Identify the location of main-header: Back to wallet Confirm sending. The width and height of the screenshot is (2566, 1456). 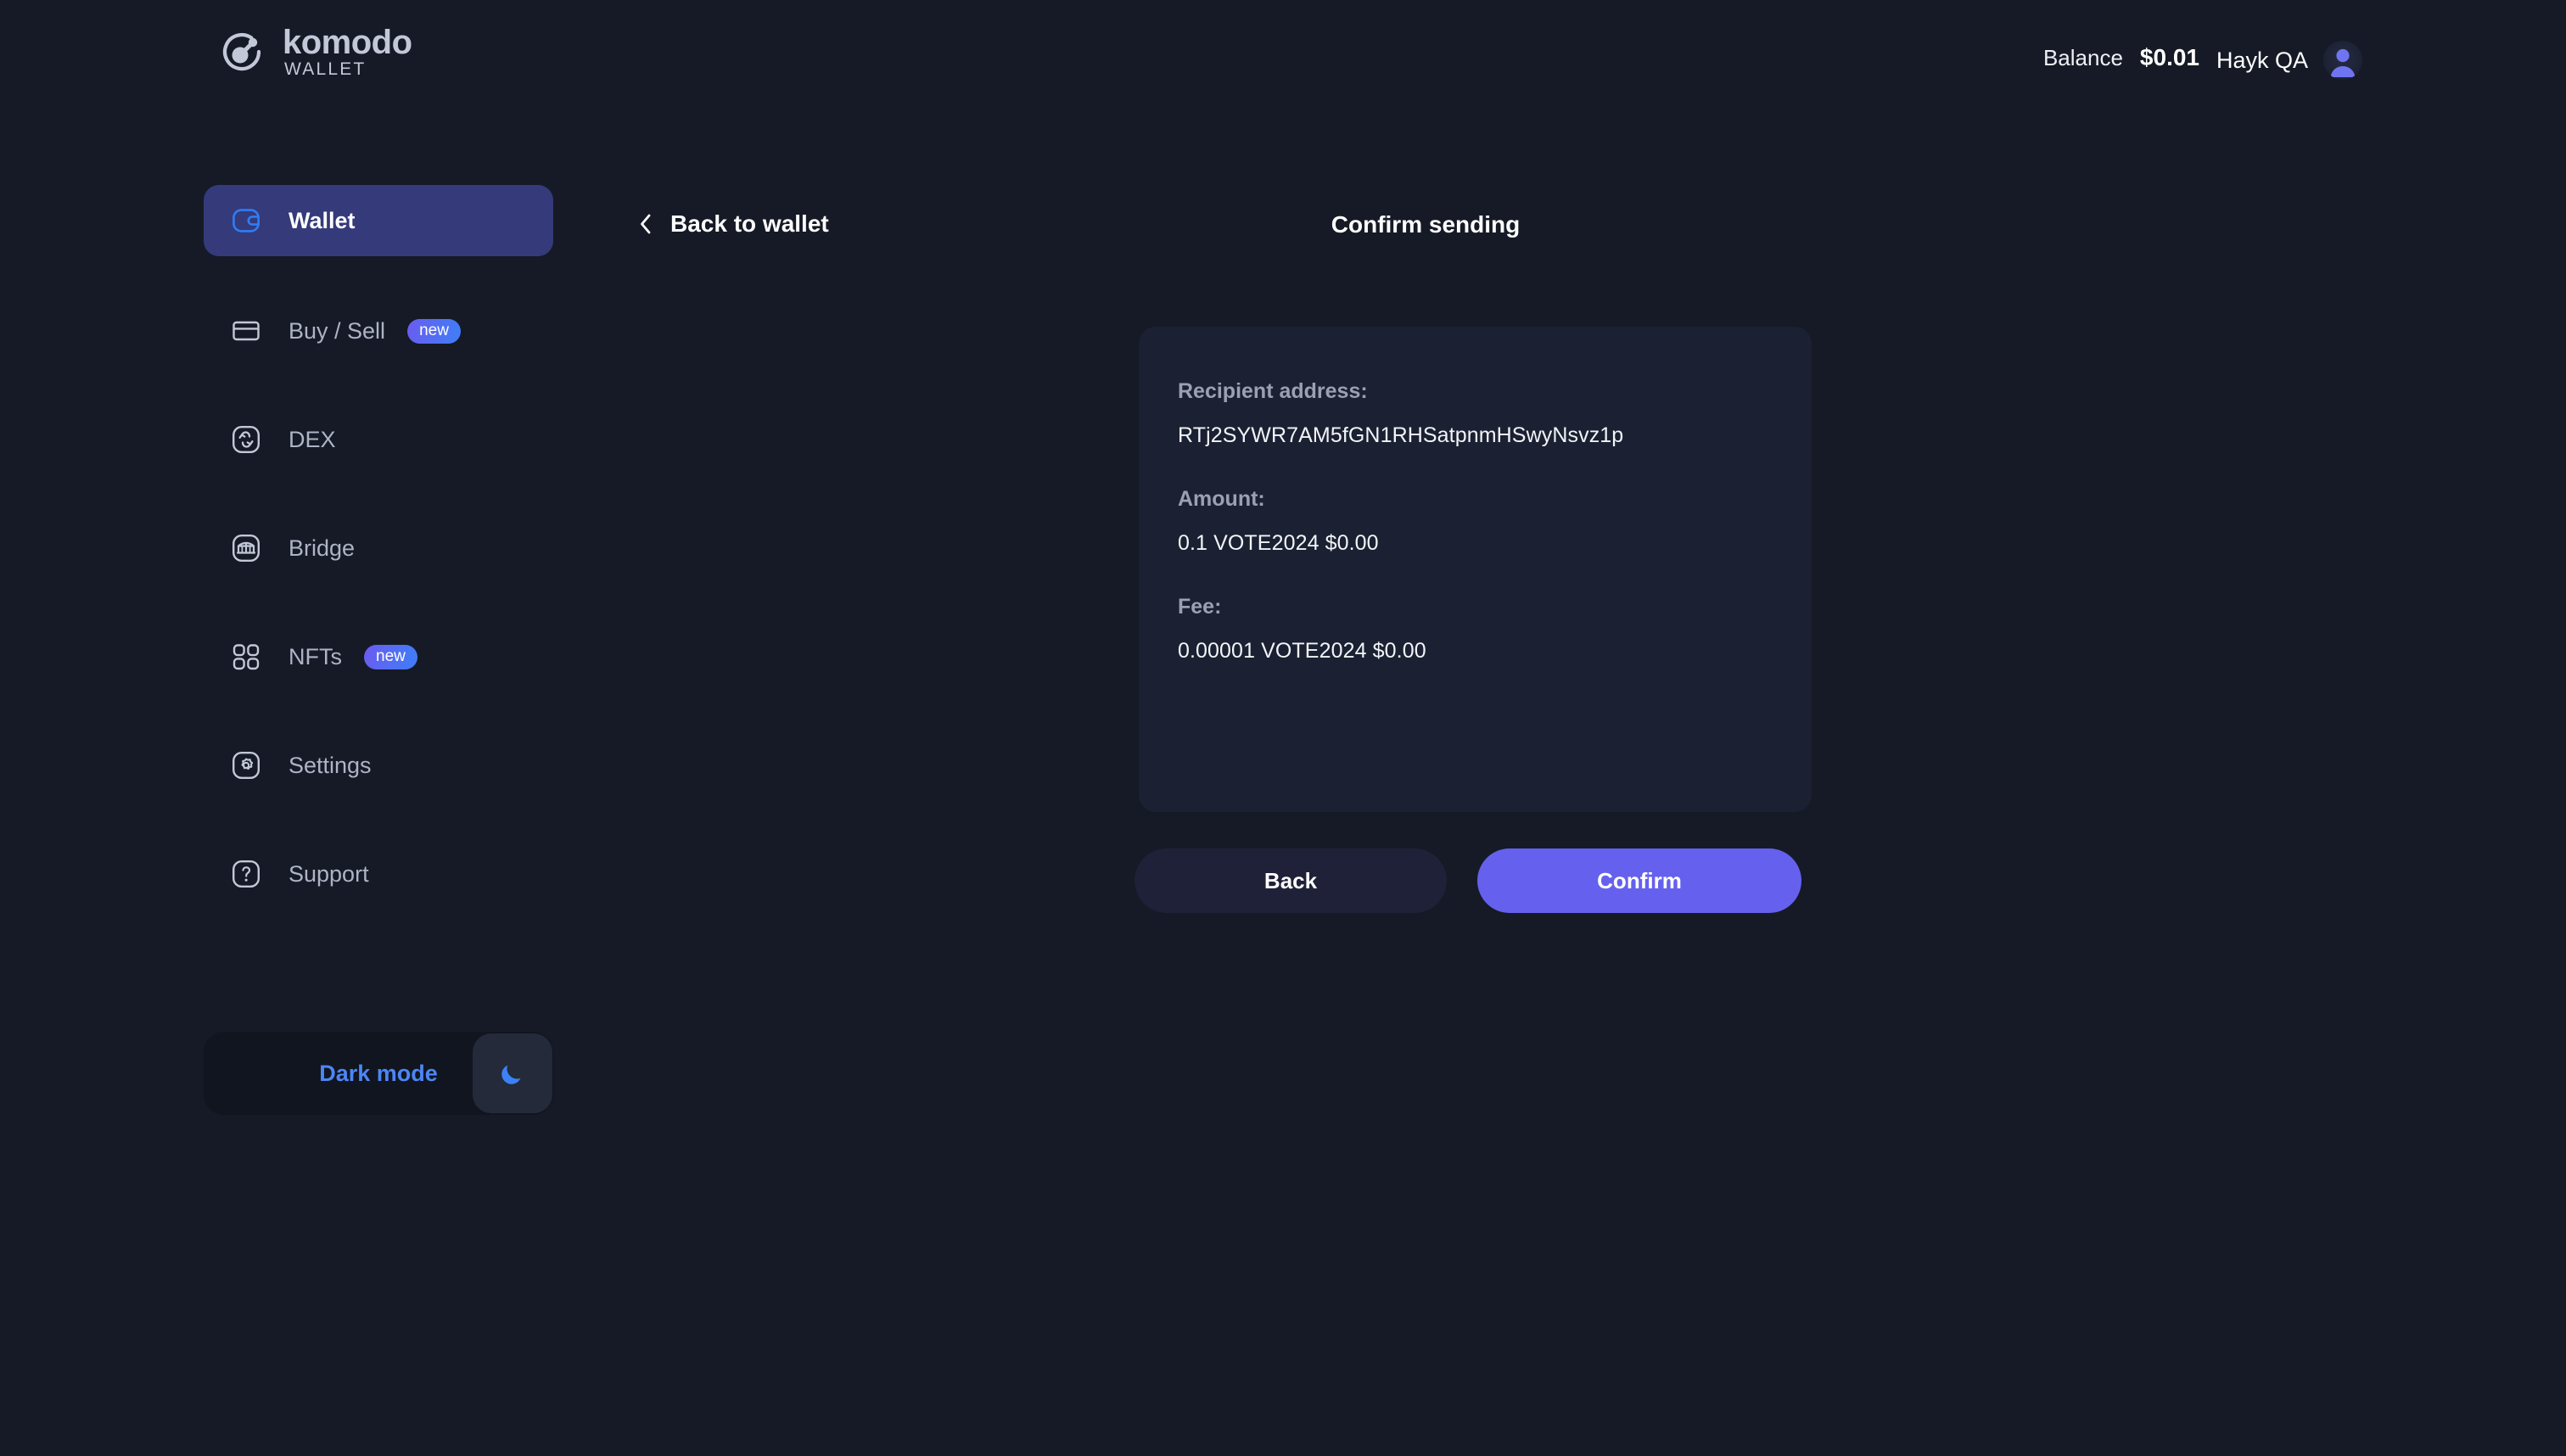
(1332, 231).